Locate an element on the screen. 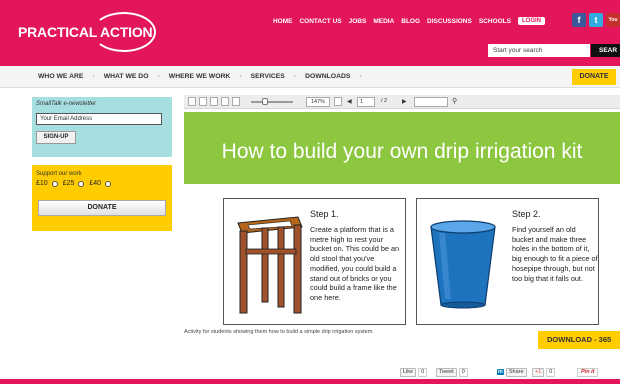 The height and width of the screenshot is (384, 620). nav-discussions: DISCUSSIONS is located at coordinates (449, 21).